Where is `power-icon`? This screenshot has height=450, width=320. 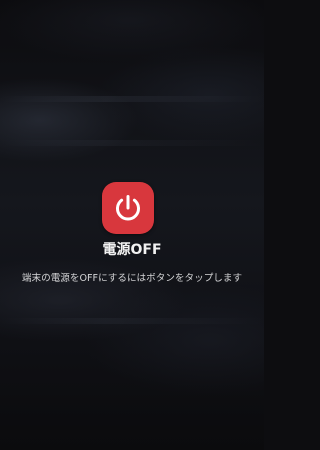
power-icon is located at coordinates (128, 208).